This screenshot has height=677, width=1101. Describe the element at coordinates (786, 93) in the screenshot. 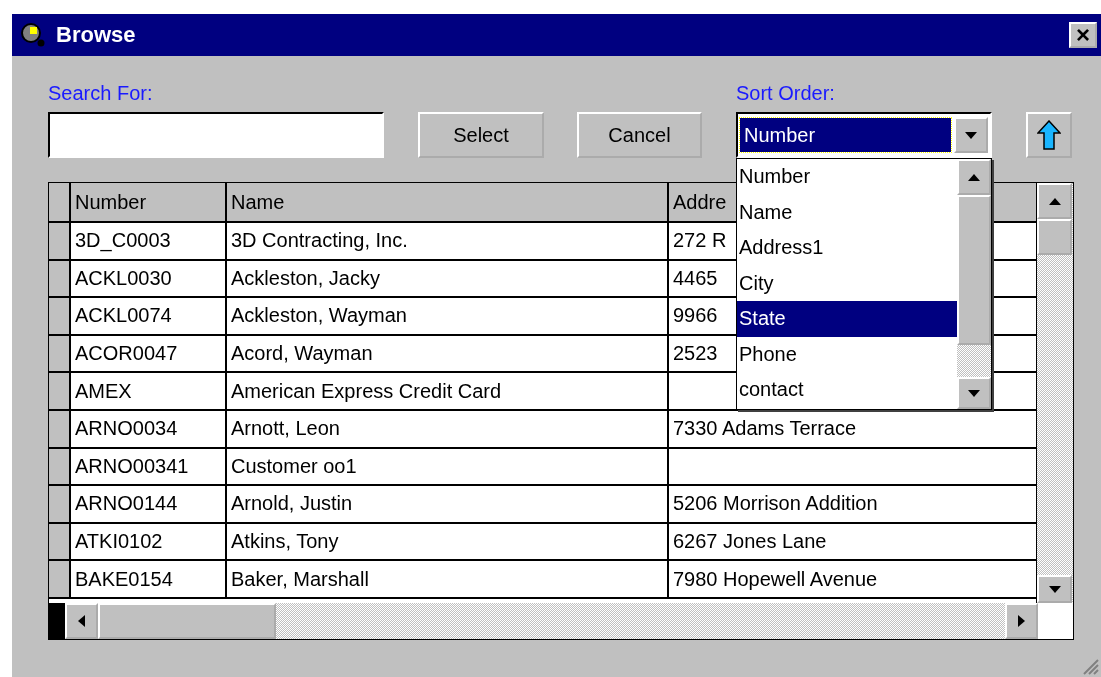

I see `sort-label: Sort Order:` at that location.